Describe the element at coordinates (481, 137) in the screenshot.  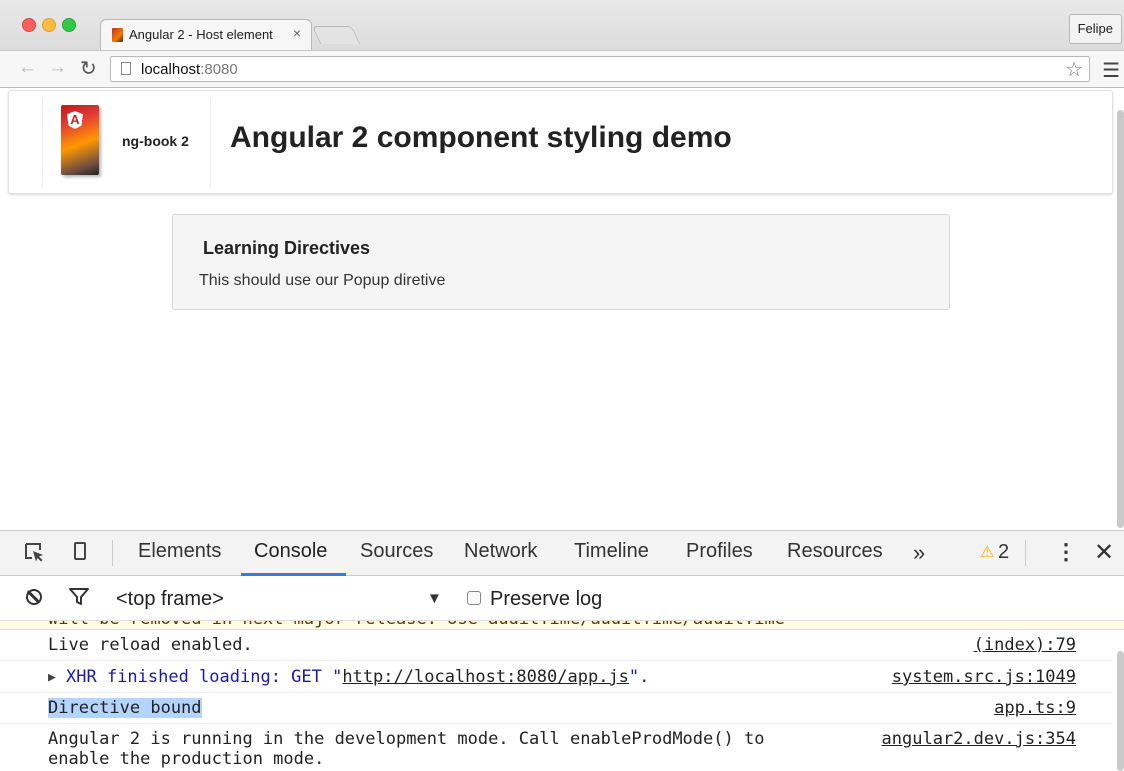
I see `page-title: Angular 2 component styling demo` at that location.